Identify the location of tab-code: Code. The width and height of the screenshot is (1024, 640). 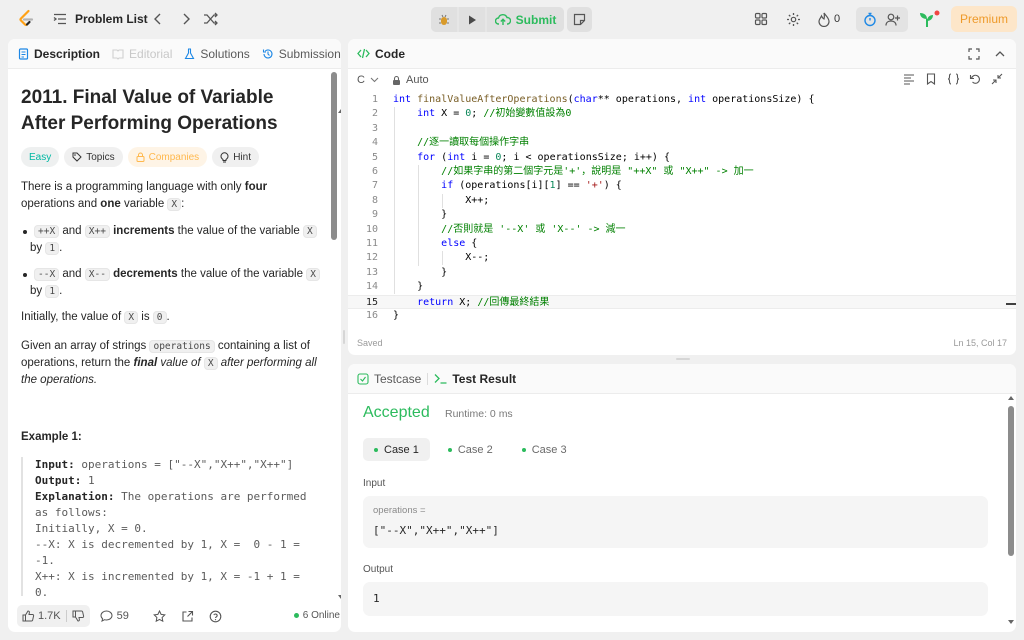
(381, 54).